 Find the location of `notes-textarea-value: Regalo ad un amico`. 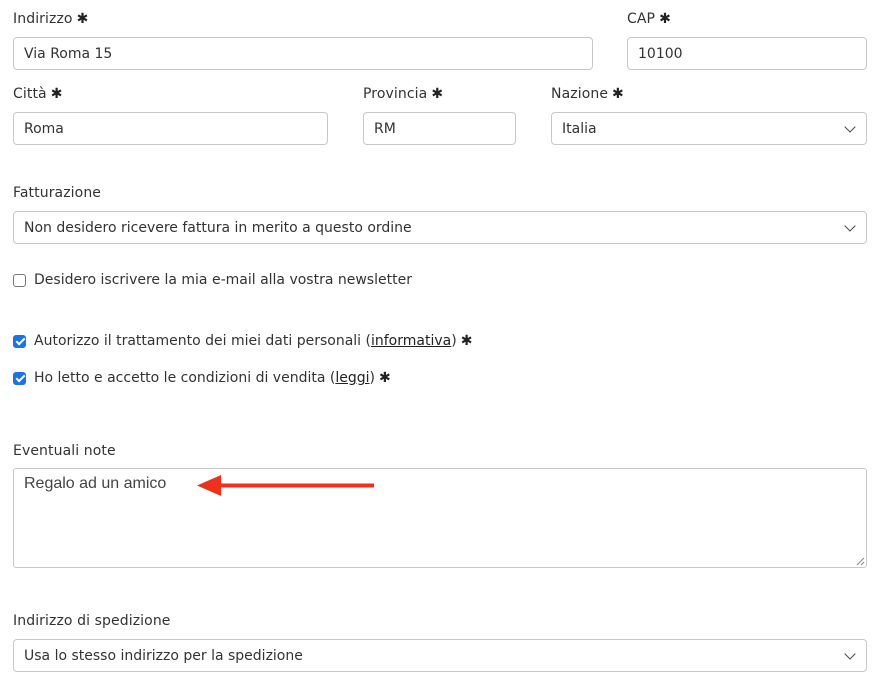

notes-textarea-value: Regalo ad un amico is located at coordinates (95, 483).